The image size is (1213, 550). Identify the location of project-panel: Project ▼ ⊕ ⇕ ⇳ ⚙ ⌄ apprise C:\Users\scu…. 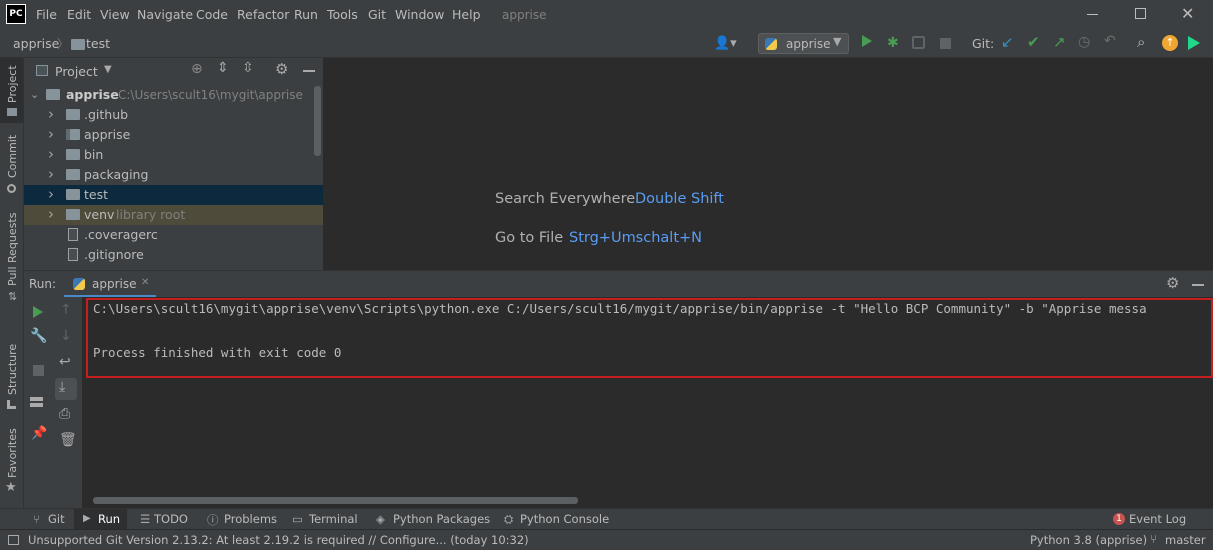
(173, 164).